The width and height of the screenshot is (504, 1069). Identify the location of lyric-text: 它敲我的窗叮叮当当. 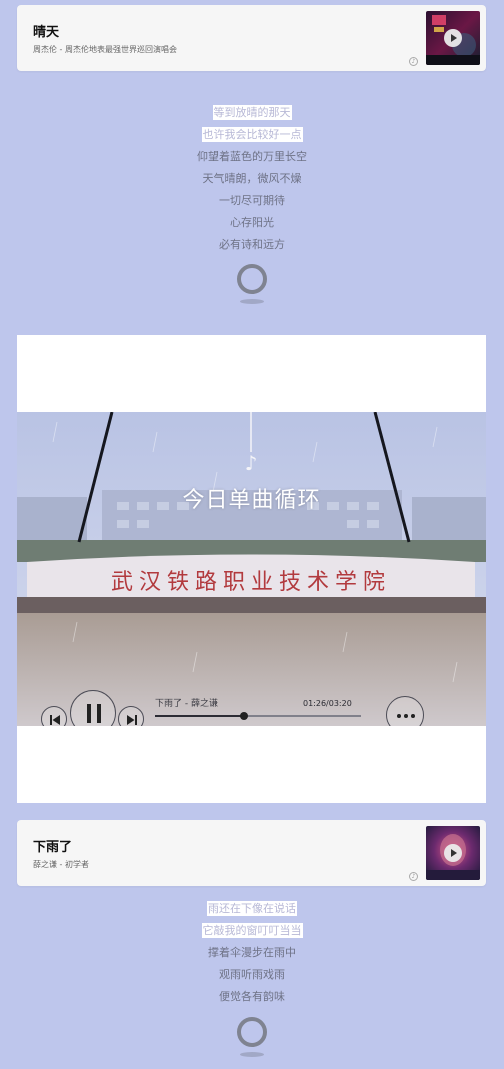
(252, 930).